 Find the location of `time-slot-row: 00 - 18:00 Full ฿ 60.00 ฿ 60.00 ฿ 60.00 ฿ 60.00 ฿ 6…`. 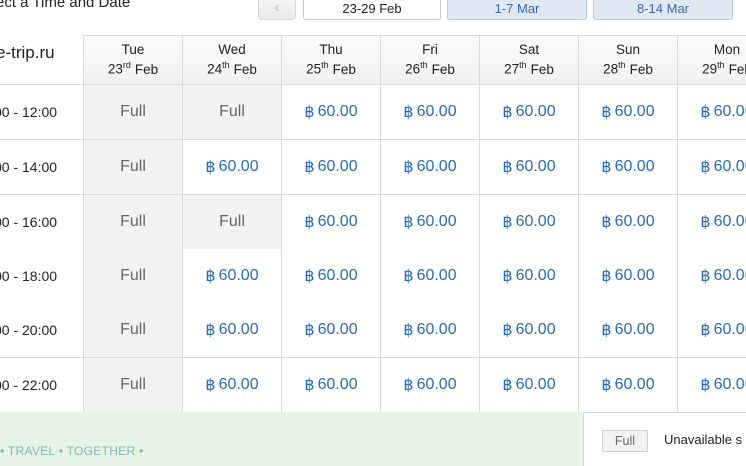

time-slot-row: 00 - 18:00 Full ฿ 60.00 ฿ 60.00 ฿ 60.00 ฿ 60.00 ฿ 6… is located at coordinates (373, 276).